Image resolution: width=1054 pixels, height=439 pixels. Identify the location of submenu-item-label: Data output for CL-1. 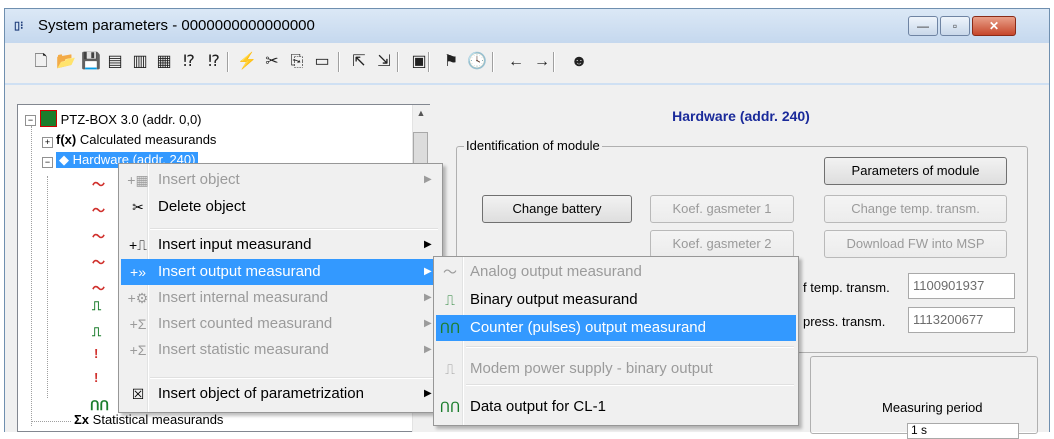
(538, 406).